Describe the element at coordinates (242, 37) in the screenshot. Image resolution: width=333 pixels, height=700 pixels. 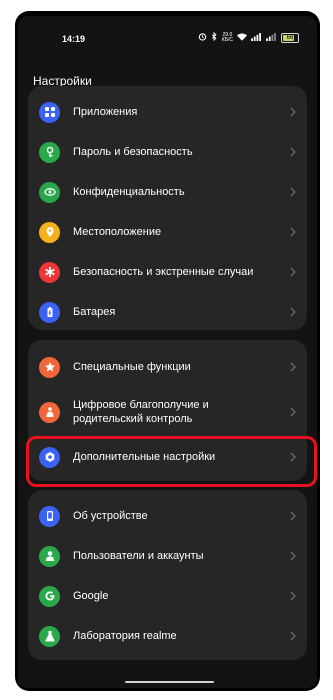
I see `wifi-icon` at that location.